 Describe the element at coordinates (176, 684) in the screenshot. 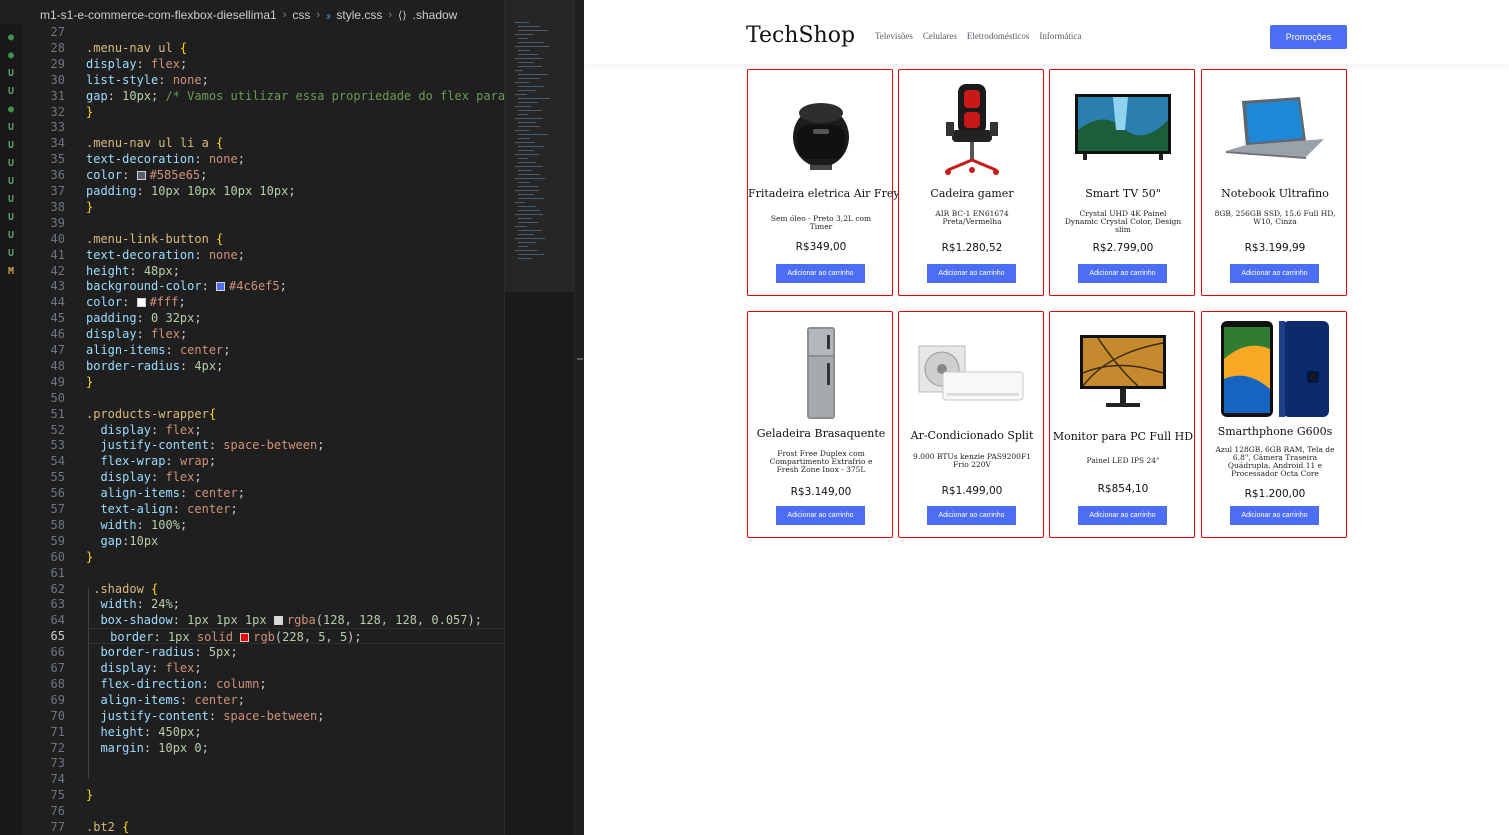

I see `code-line: flex-direction: column;` at that location.